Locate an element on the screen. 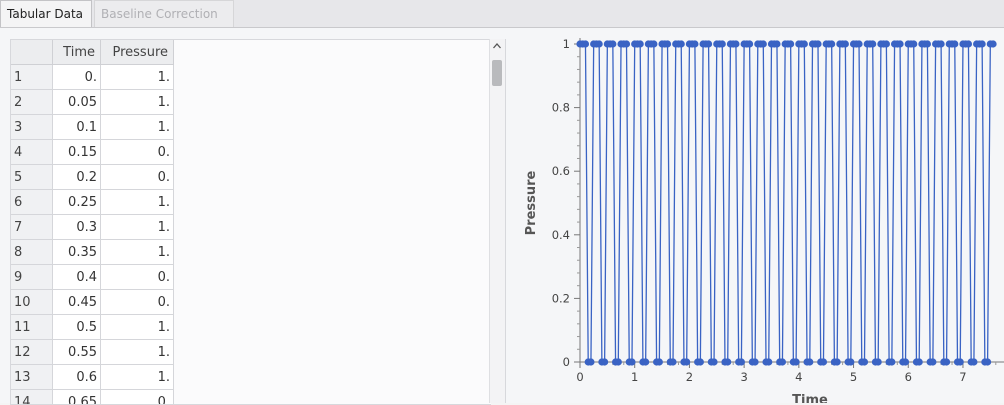  corner-cell is located at coordinates (32, 52).